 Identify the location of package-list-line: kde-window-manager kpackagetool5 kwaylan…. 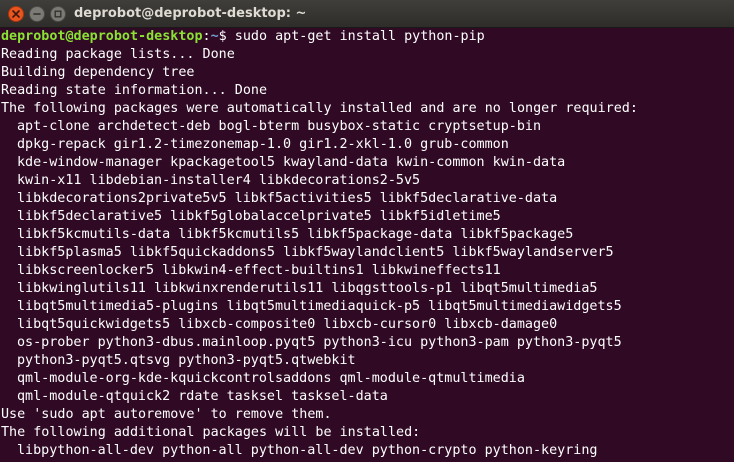
(291, 162).